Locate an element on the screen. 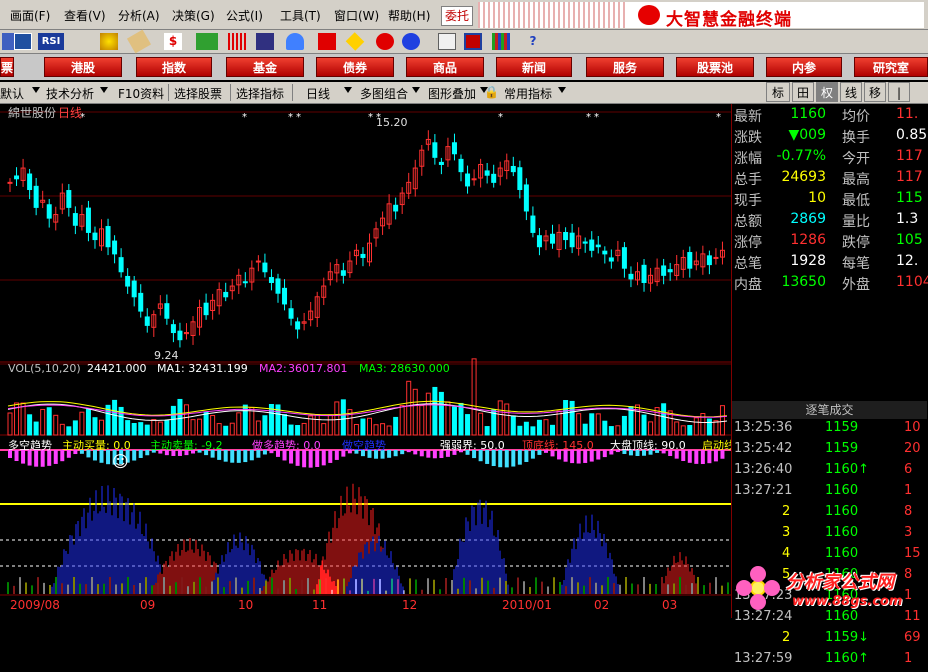 The width and height of the screenshot is (928, 672). tab-tech-analysis: 技术分析 is located at coordinates (70, 93).